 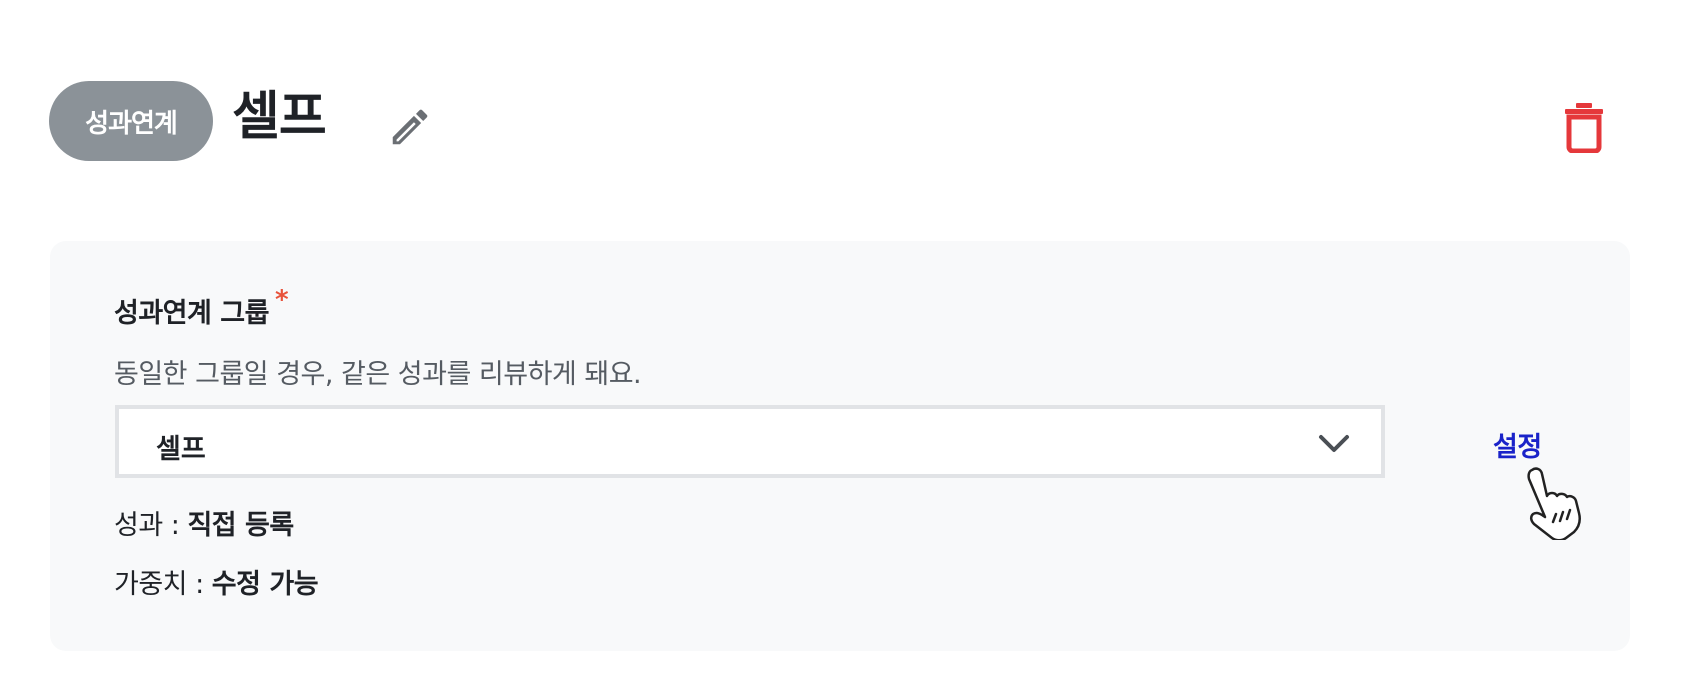 I want to click on performance-info: 성과 : 직접 등록, so click(x=204, y=522).